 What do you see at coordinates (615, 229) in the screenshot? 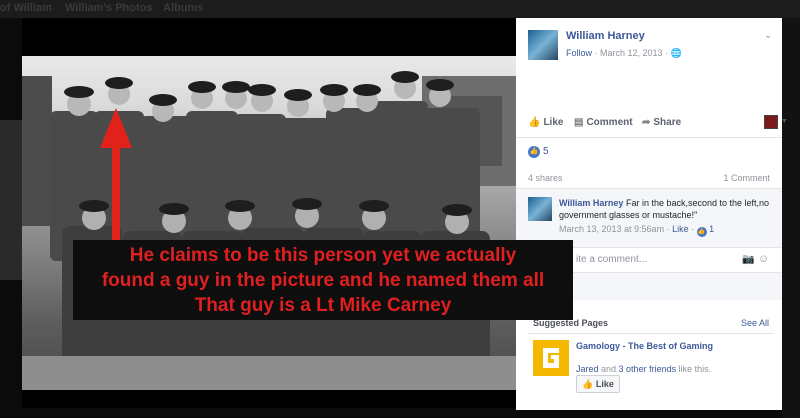
I see `comment-date: March 13, 2013 at 9:56am ·` at bounding box center [615, 229].